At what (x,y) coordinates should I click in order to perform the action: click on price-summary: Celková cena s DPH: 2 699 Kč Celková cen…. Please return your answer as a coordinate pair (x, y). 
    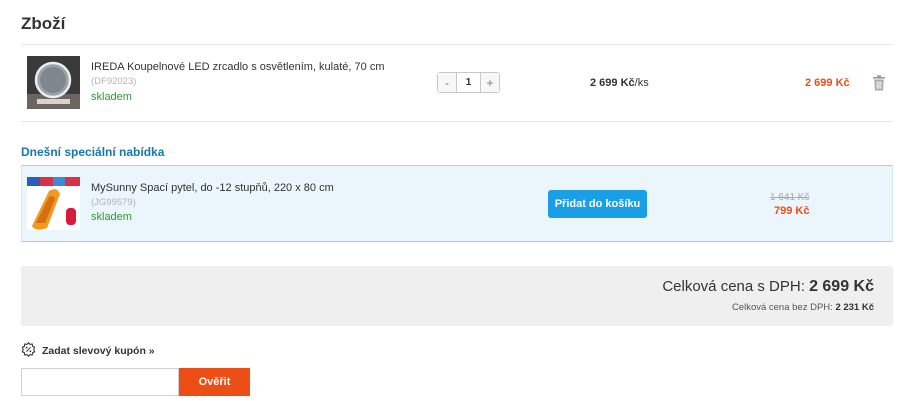
    Looking at the image, I should click on (457, 296).